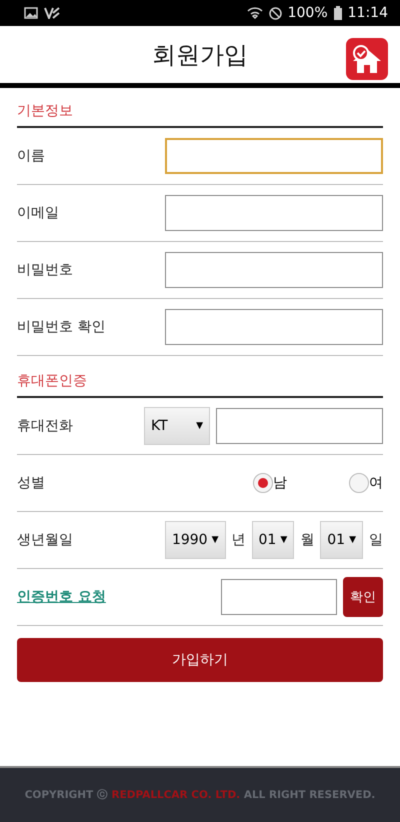 The height and width of the screenshot is (822, 400). I want to click on company-name: REDPALLCAR CO. LTD., so click(176, 795).